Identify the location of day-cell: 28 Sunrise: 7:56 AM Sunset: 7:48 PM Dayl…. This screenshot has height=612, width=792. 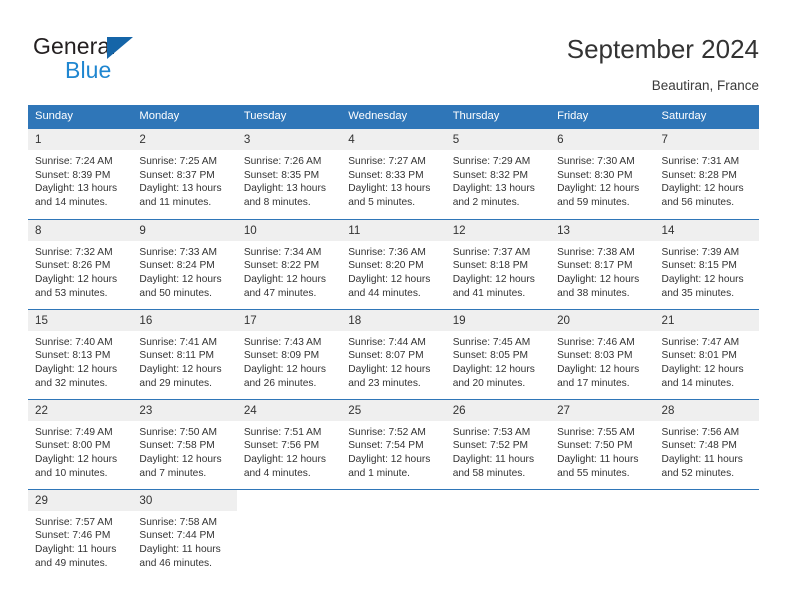
(706, 443).